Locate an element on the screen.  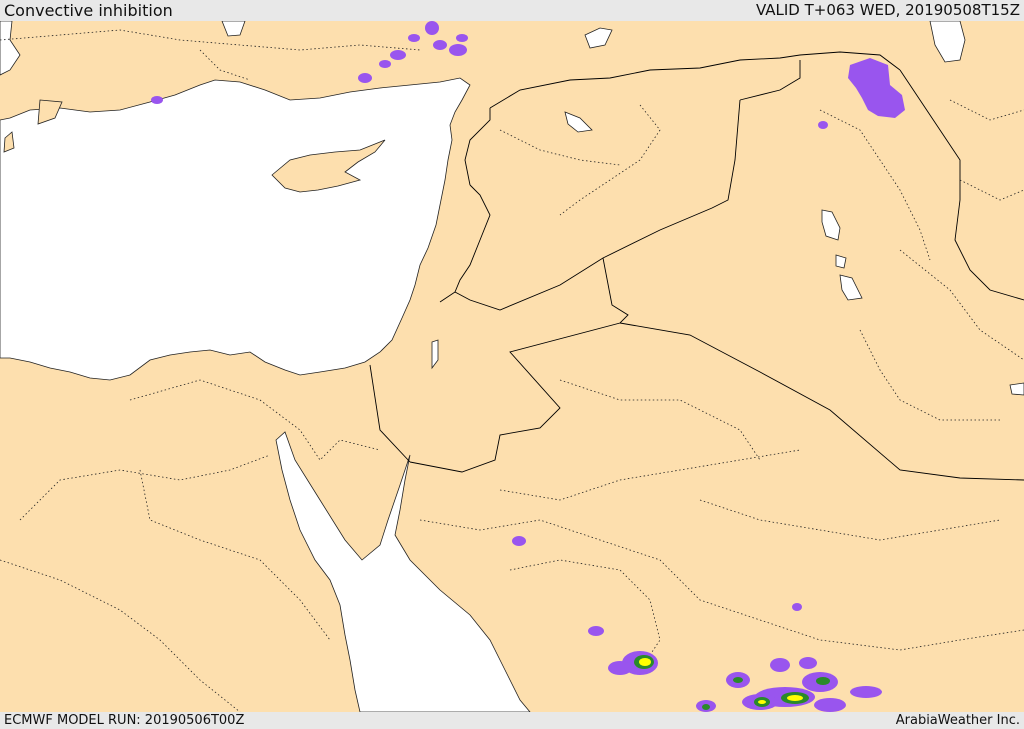
credit-label: ArabiaWeather Inc. is located at coordinates (957, 720).